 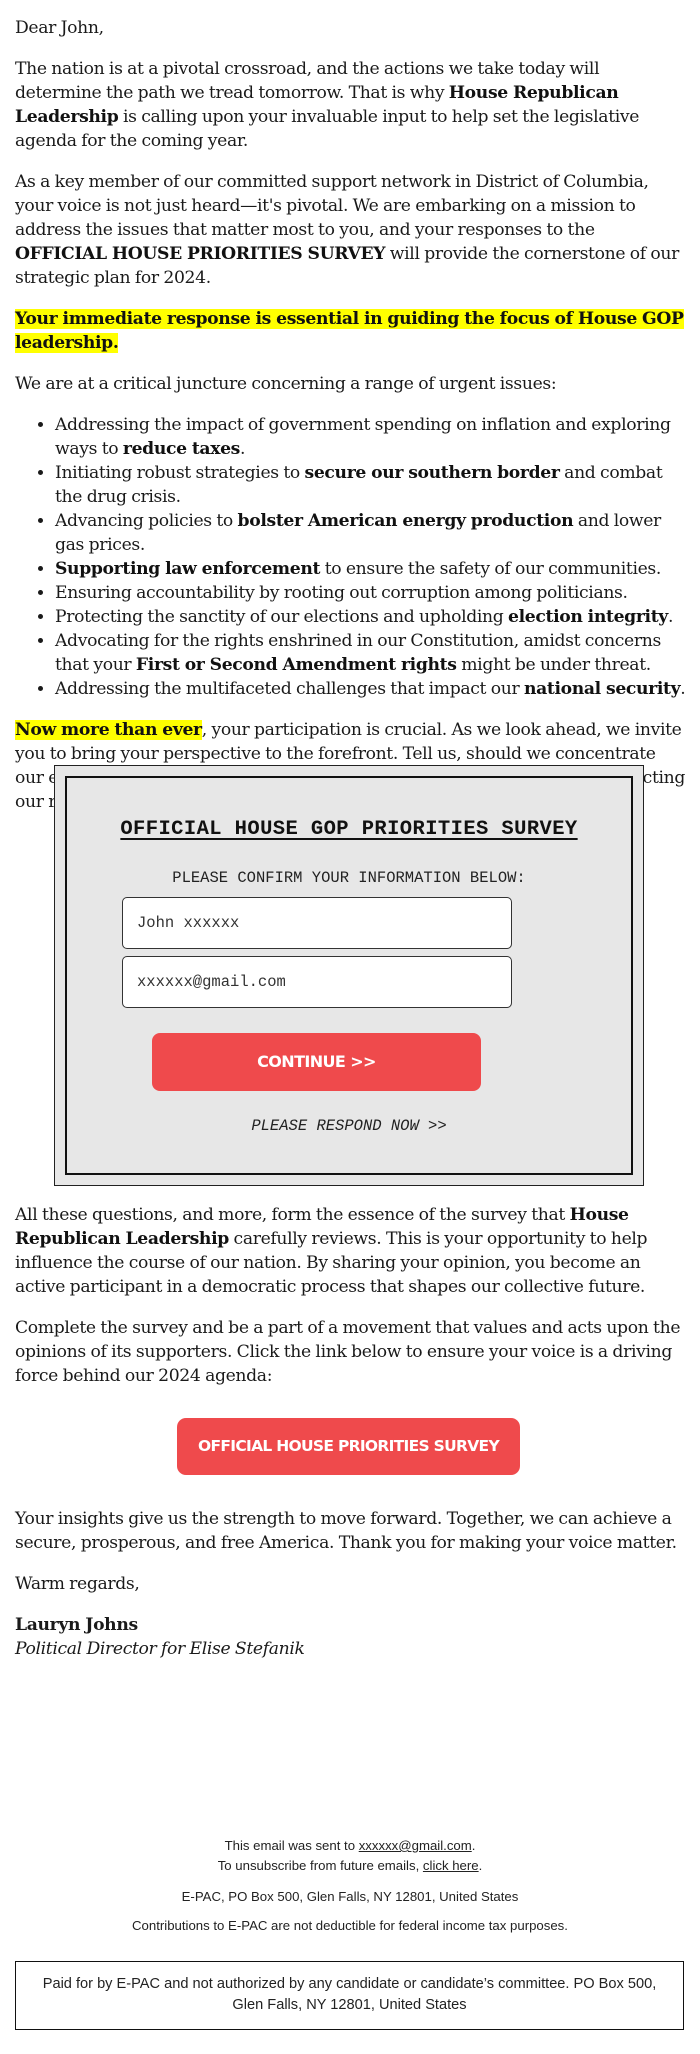 I want to click on text: To unsubscribe from future emails,, so click(x=320, y=1865).